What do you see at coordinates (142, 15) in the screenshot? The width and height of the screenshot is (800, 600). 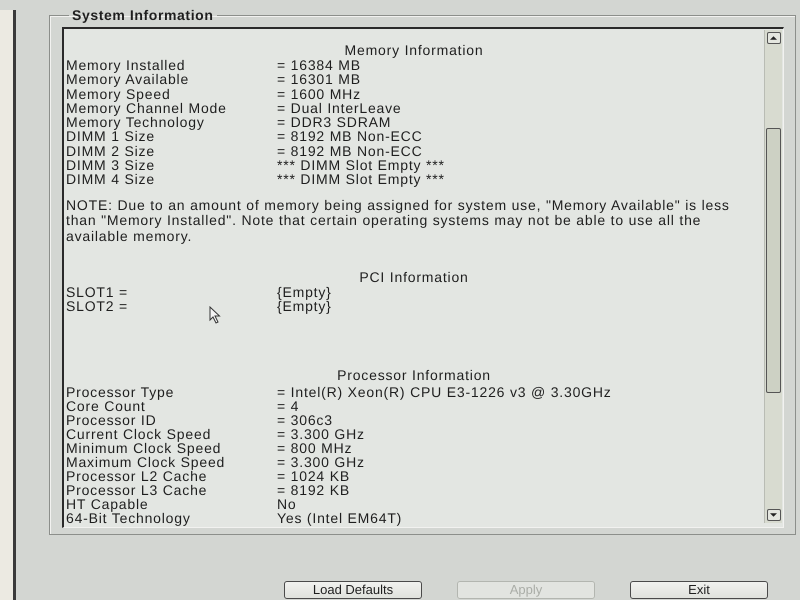 I see `group-box-title: System Information` at bounding box center [142, 15].